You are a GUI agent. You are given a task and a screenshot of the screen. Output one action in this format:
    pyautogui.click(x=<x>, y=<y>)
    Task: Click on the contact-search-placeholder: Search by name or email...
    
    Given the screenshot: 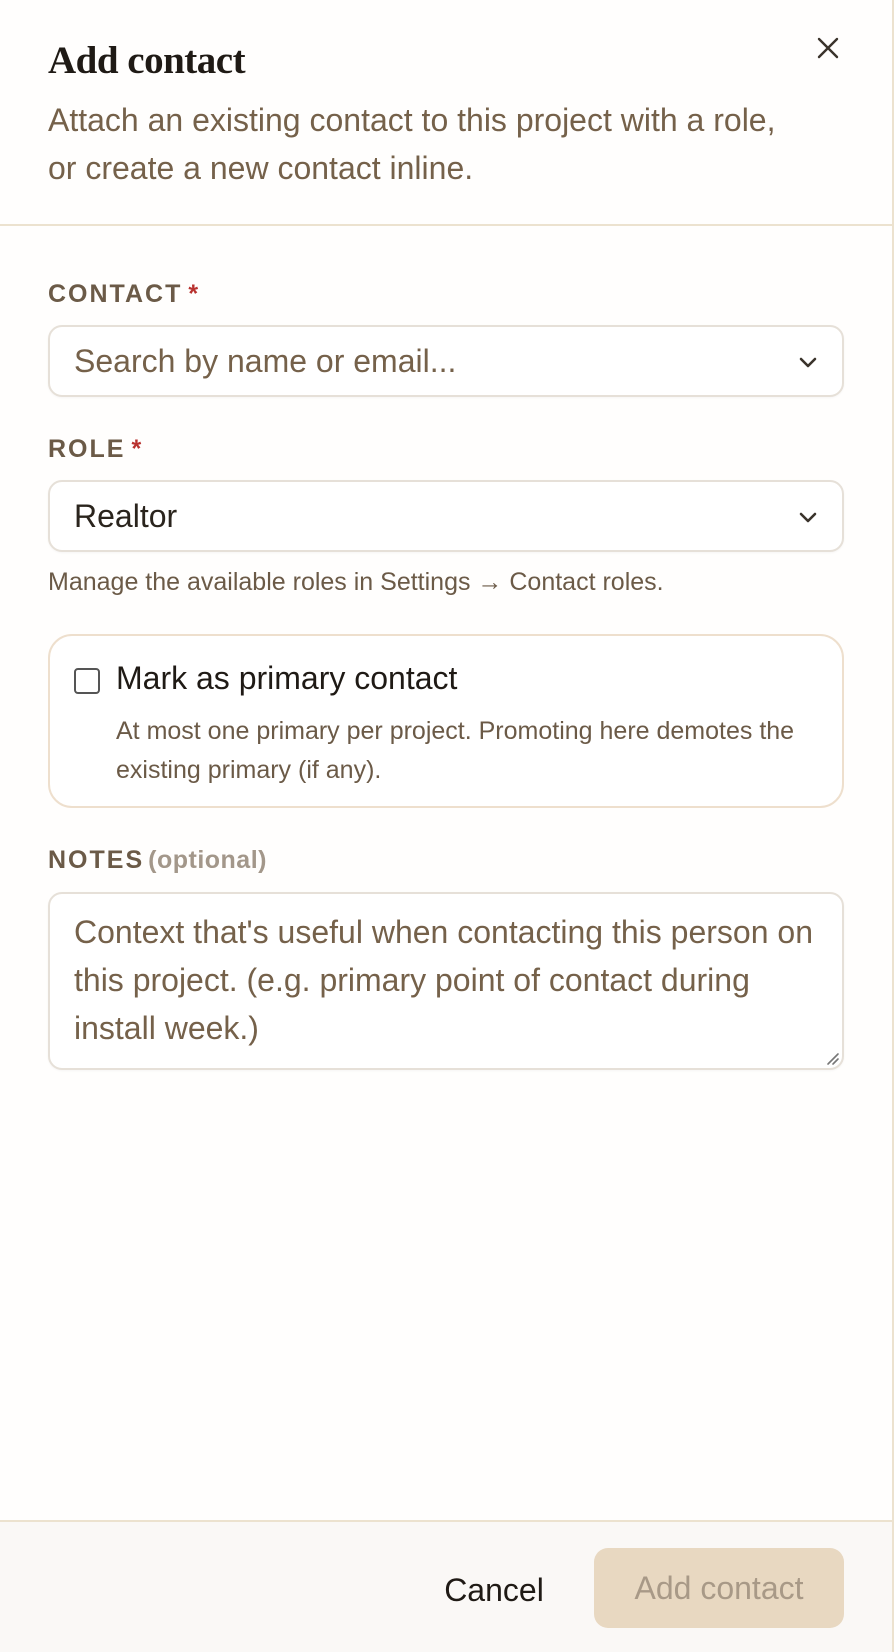 What is the action you would take?
    pyautogui.click(x=265, y=360)
    